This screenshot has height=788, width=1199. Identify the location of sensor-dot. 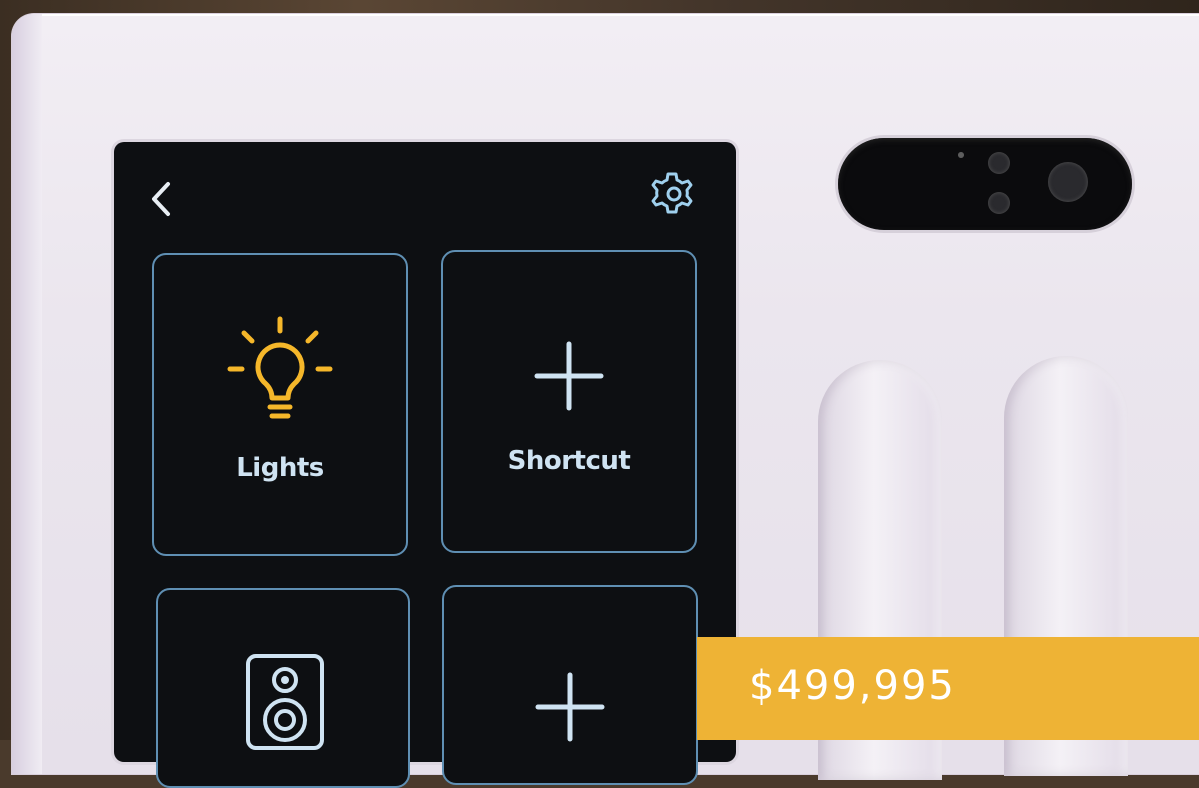
(961, 155).